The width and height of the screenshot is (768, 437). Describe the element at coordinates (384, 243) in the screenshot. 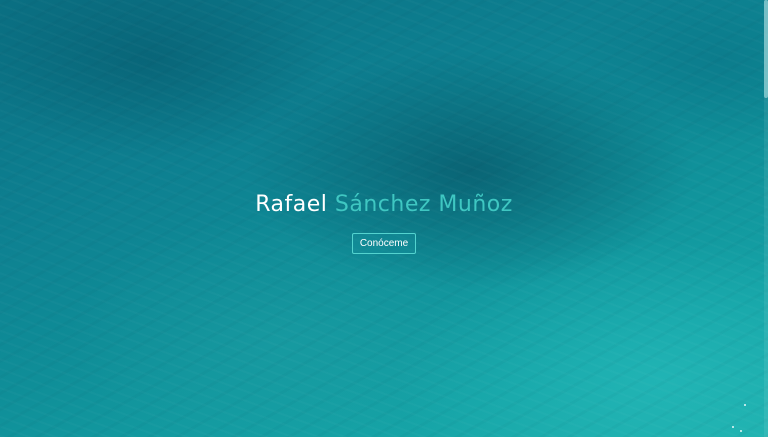

I see `about-me-button: Conóceme` at that location.